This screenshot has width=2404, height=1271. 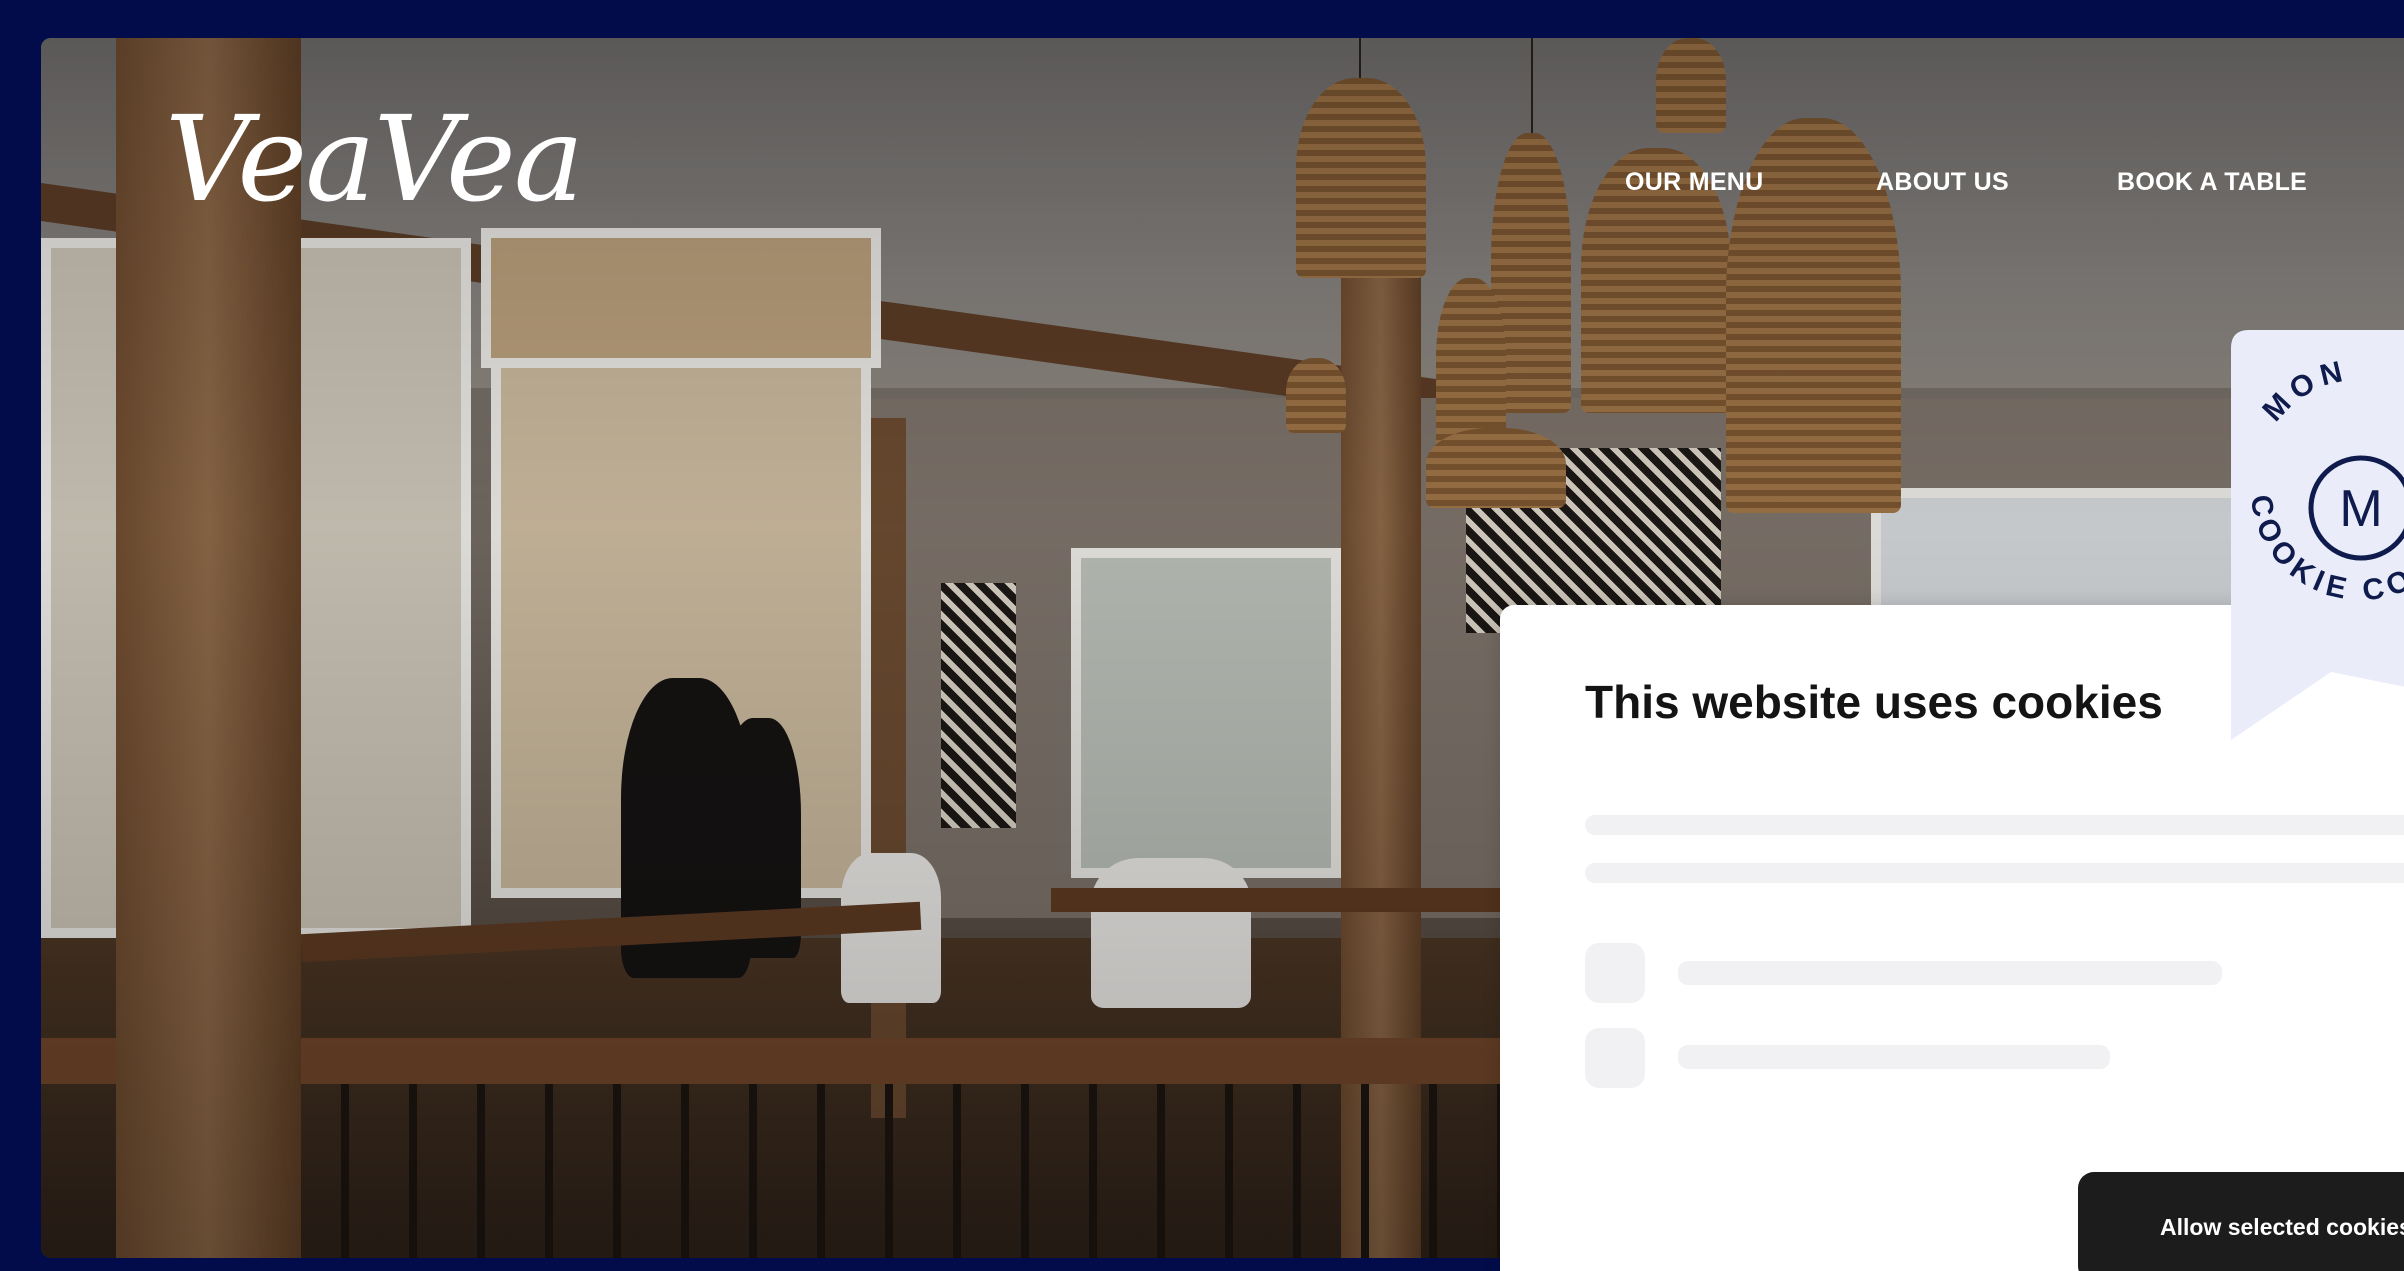 What do you see at coordinates (1942, 182) in the screenshot?
I see `nav-about-us: ABOUT US` at bounding box center [1942, 182].